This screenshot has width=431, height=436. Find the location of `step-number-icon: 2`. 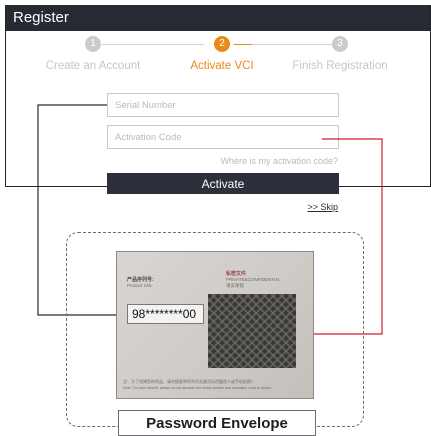

step-number-icon: 2 is located at coordinates (222, 44).